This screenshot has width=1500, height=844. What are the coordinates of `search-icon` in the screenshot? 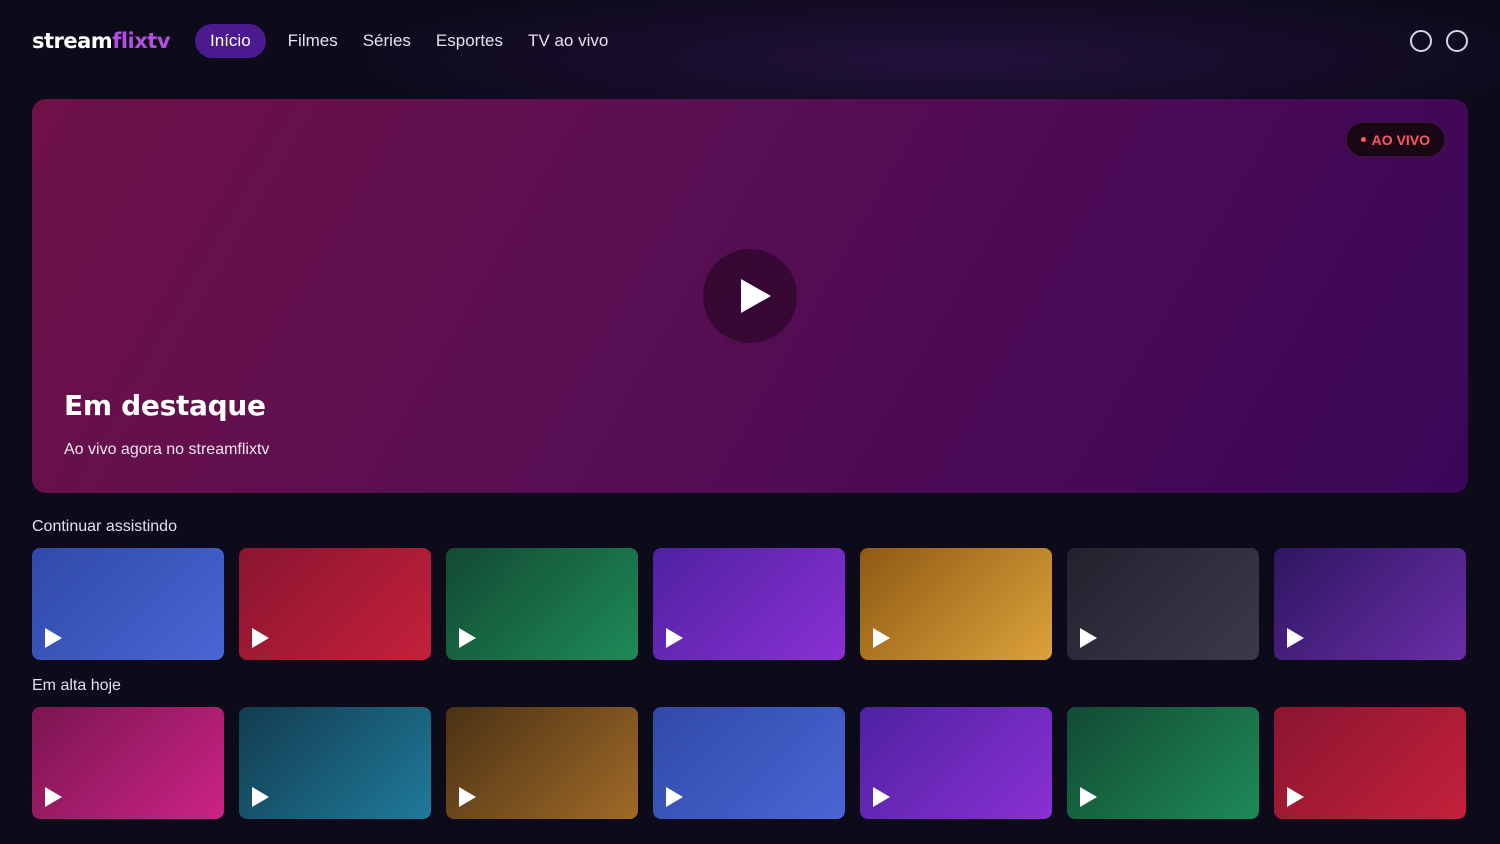 It's located at (1421, 41).